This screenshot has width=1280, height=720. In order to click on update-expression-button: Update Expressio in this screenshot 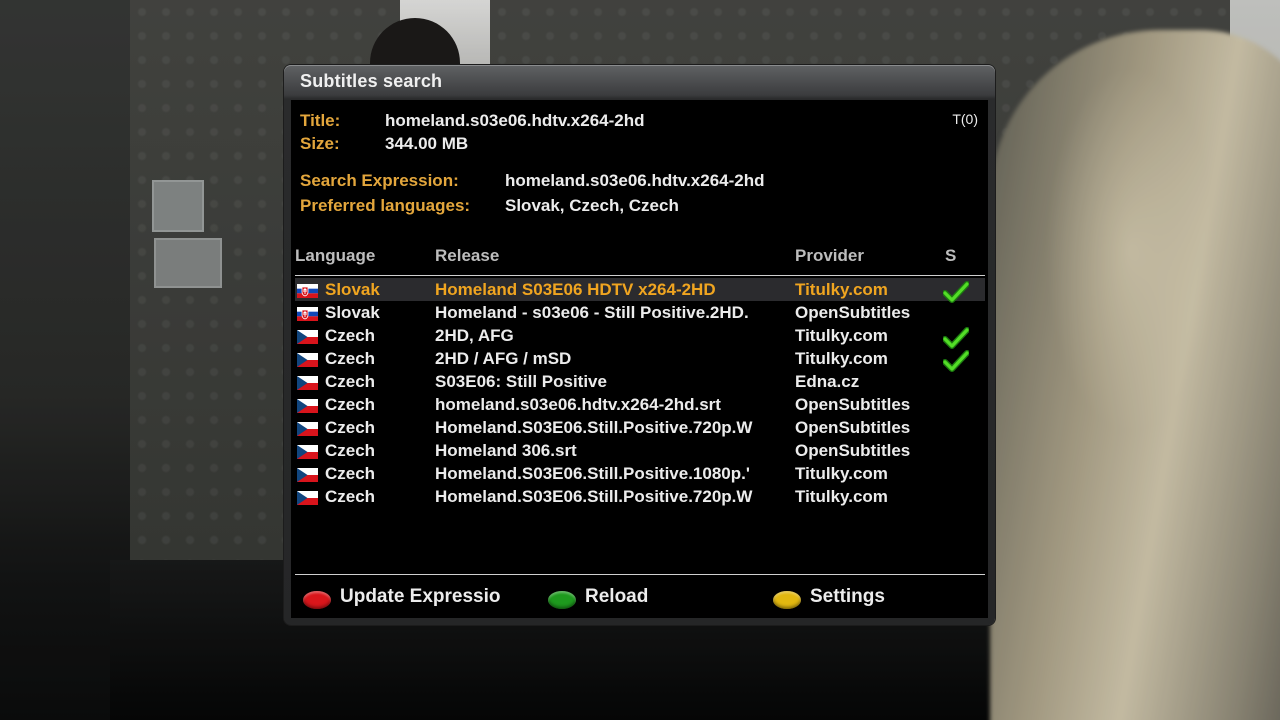, I will do `click(408, 599)`.